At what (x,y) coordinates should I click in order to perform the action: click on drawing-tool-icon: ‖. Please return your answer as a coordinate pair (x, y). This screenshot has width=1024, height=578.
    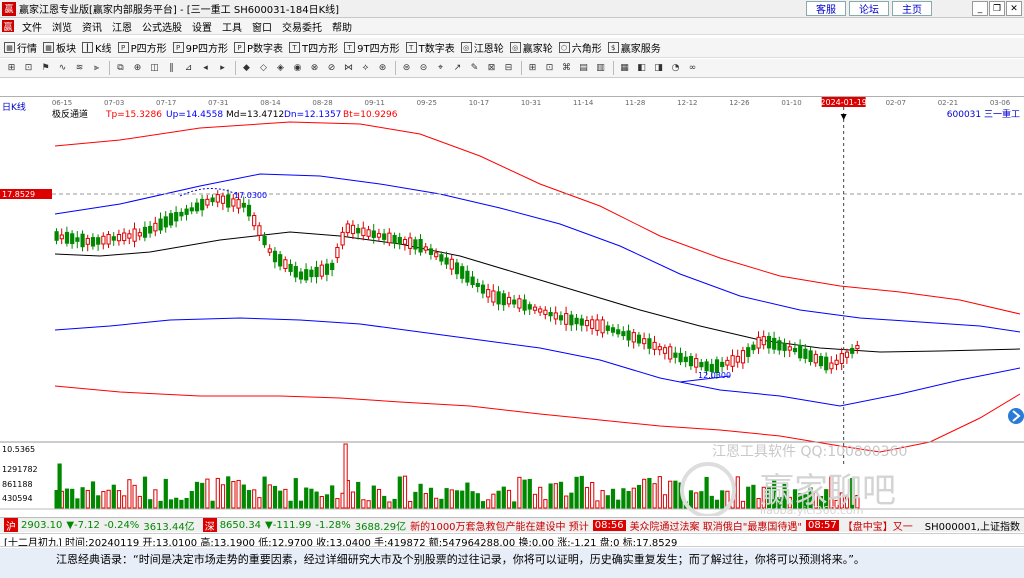
    Looking at the image, I should click on (171, 68).